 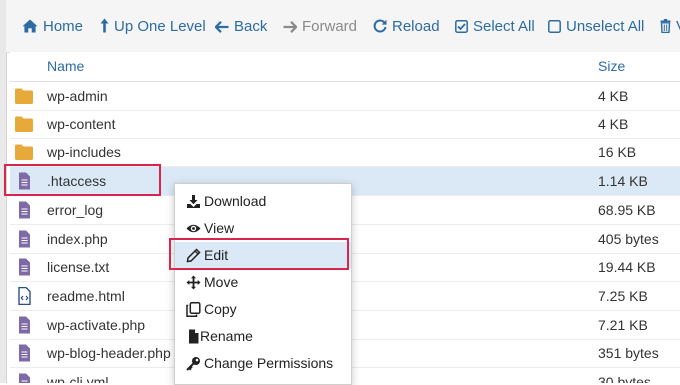 I want to click on menu-item-label: Move, so click(x=221, y=282).